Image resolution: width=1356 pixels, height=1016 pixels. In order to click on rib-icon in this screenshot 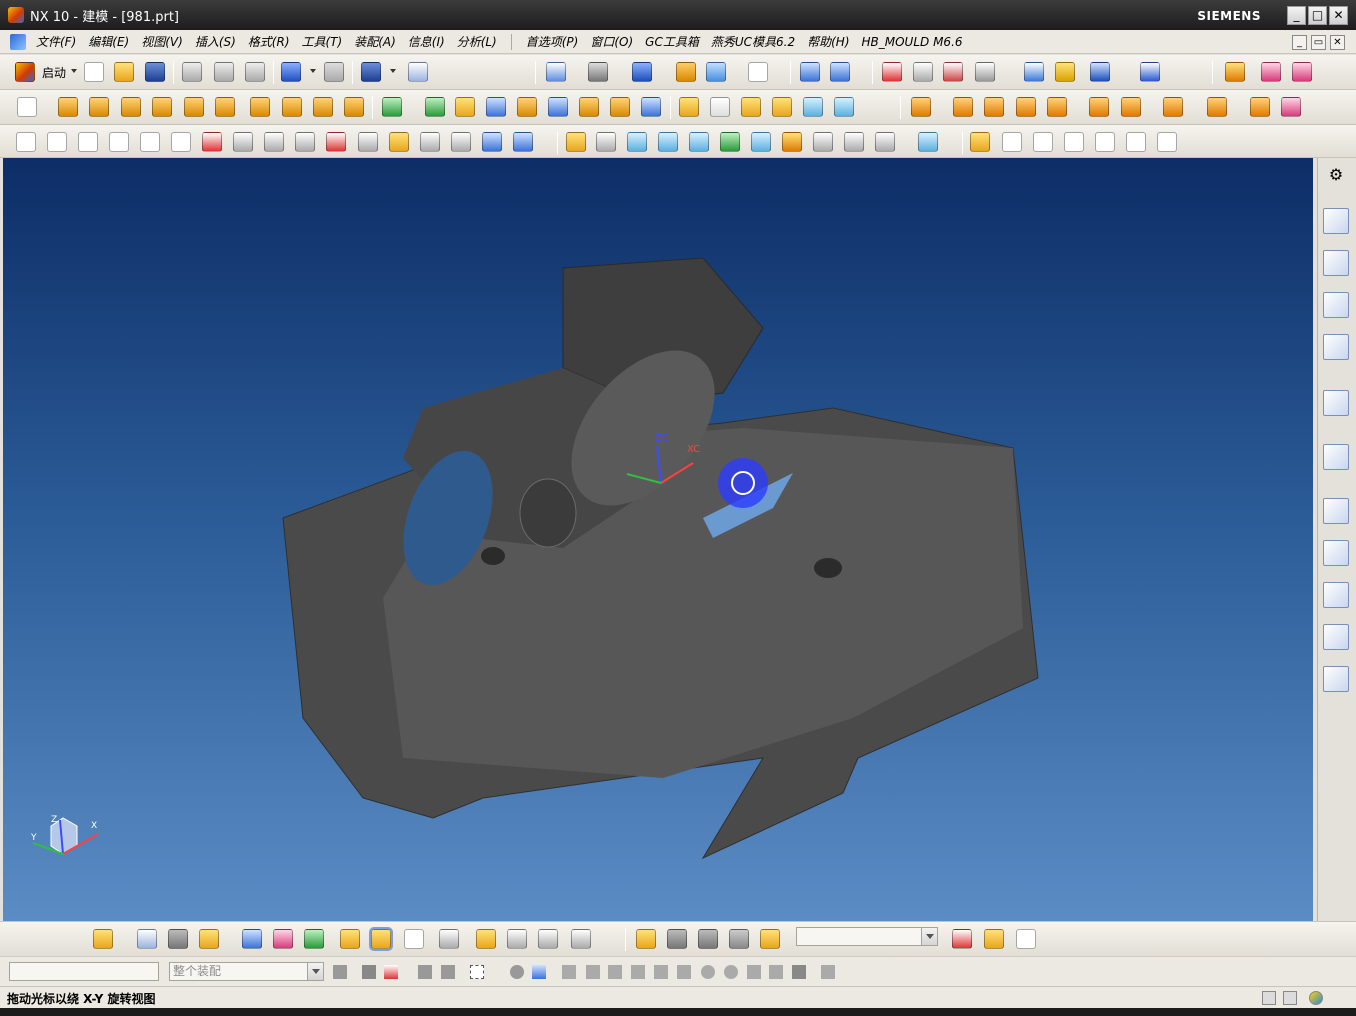, I will do `click(292, 107)`.